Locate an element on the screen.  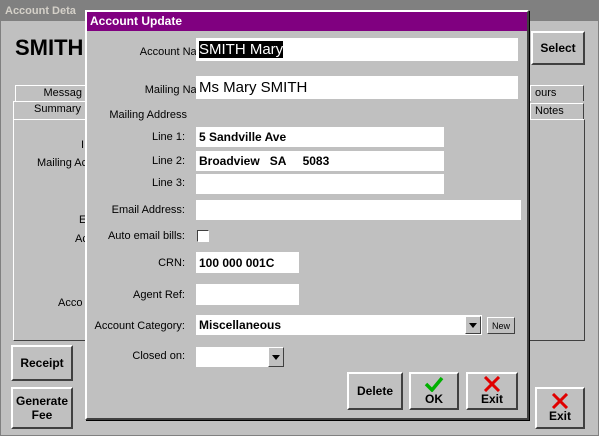
receipt-button: Receipt is located at coordinates (42, 363).